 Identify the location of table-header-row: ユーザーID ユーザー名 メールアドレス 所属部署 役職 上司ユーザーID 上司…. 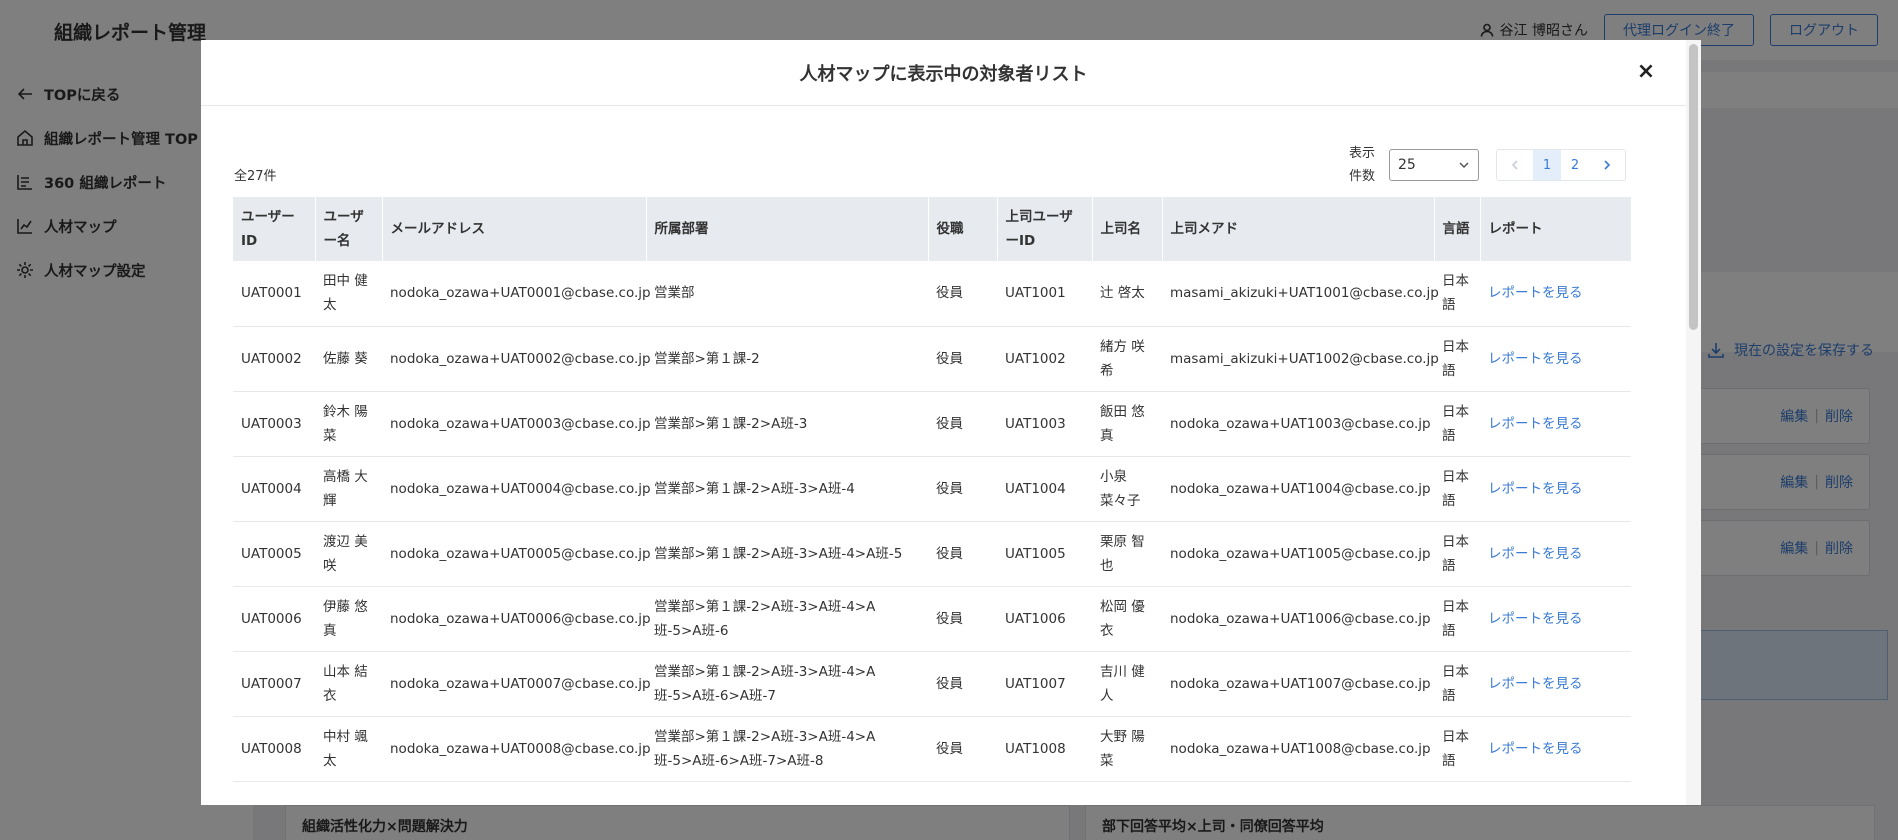
(932, 229).